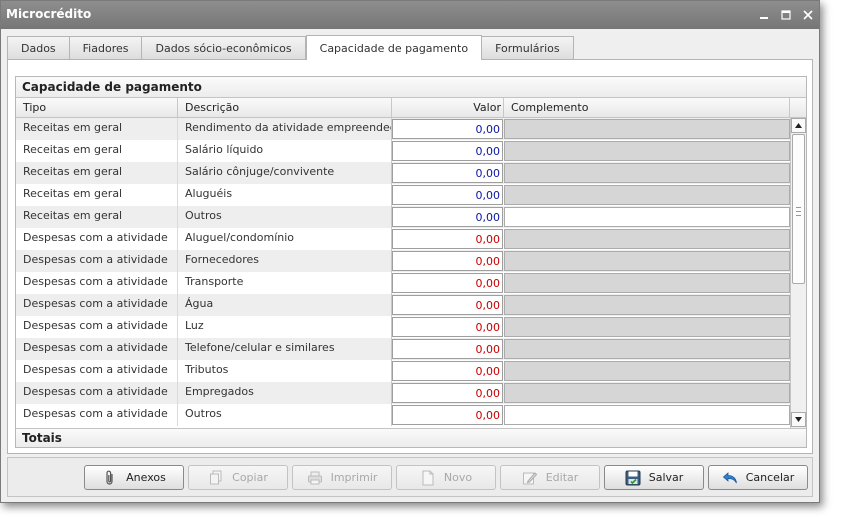  Describe the element at coordinates (38, 48) in the screenshot. I see `tab-dados: Dados` at that location.